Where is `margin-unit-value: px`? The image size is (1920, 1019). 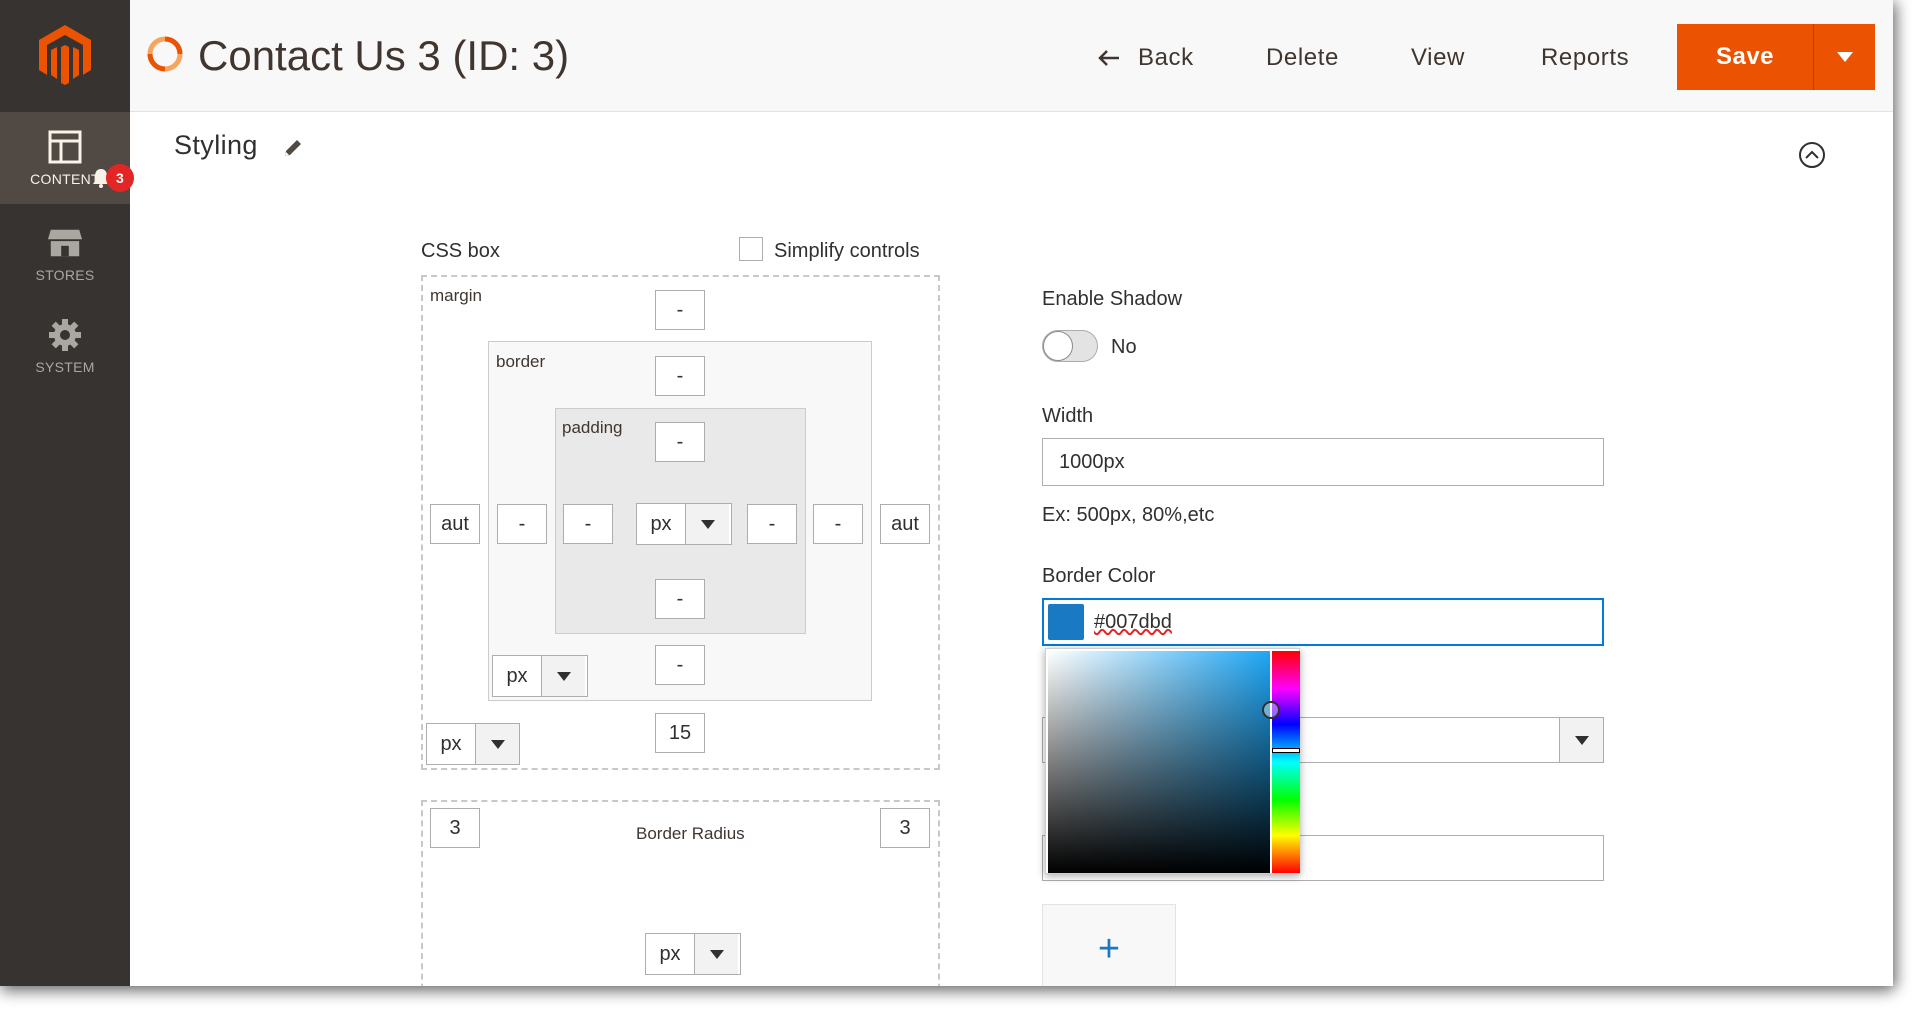 margin-unit-value: px is located at coordinates (451, 743).